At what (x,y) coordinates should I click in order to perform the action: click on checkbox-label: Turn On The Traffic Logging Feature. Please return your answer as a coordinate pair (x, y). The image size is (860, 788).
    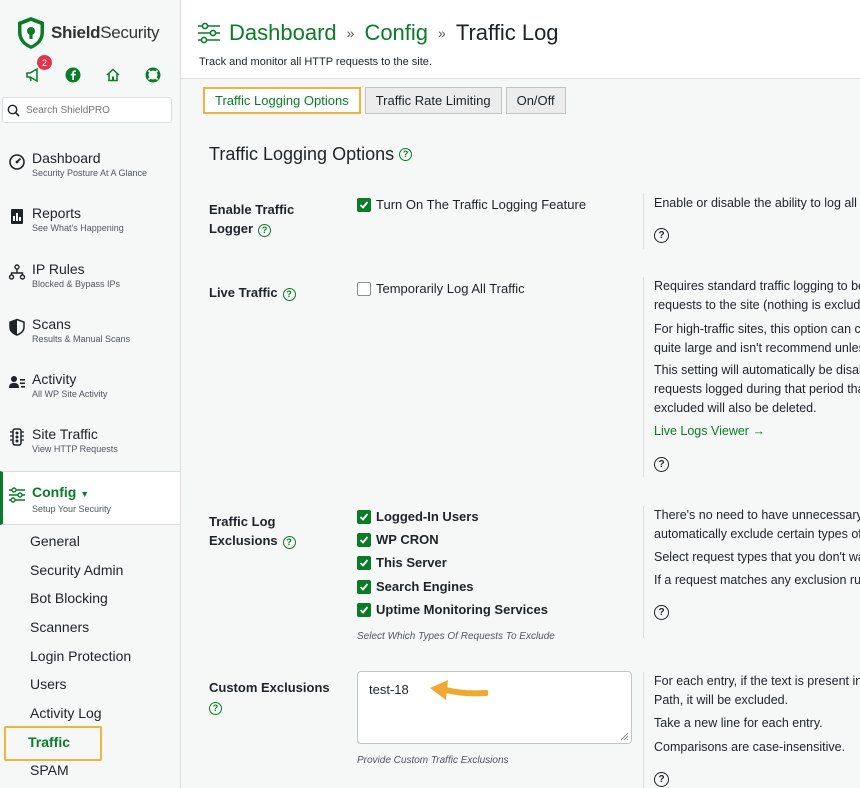
    Looking at the image, I should click on (481, 204).